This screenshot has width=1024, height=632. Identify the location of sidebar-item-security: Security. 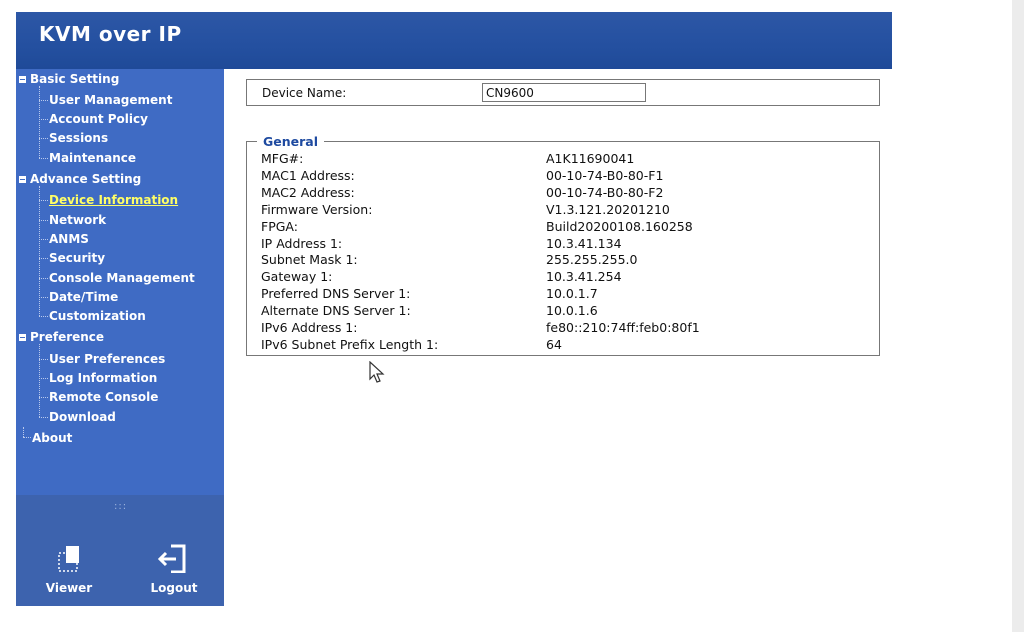
(77, 258).